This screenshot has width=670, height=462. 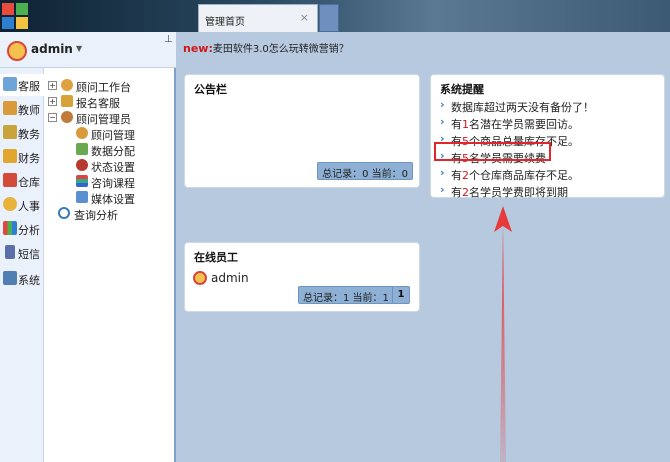 I want to click on alert-text: 数据库超过两天没有备份了！, so click(x=522, y=107).